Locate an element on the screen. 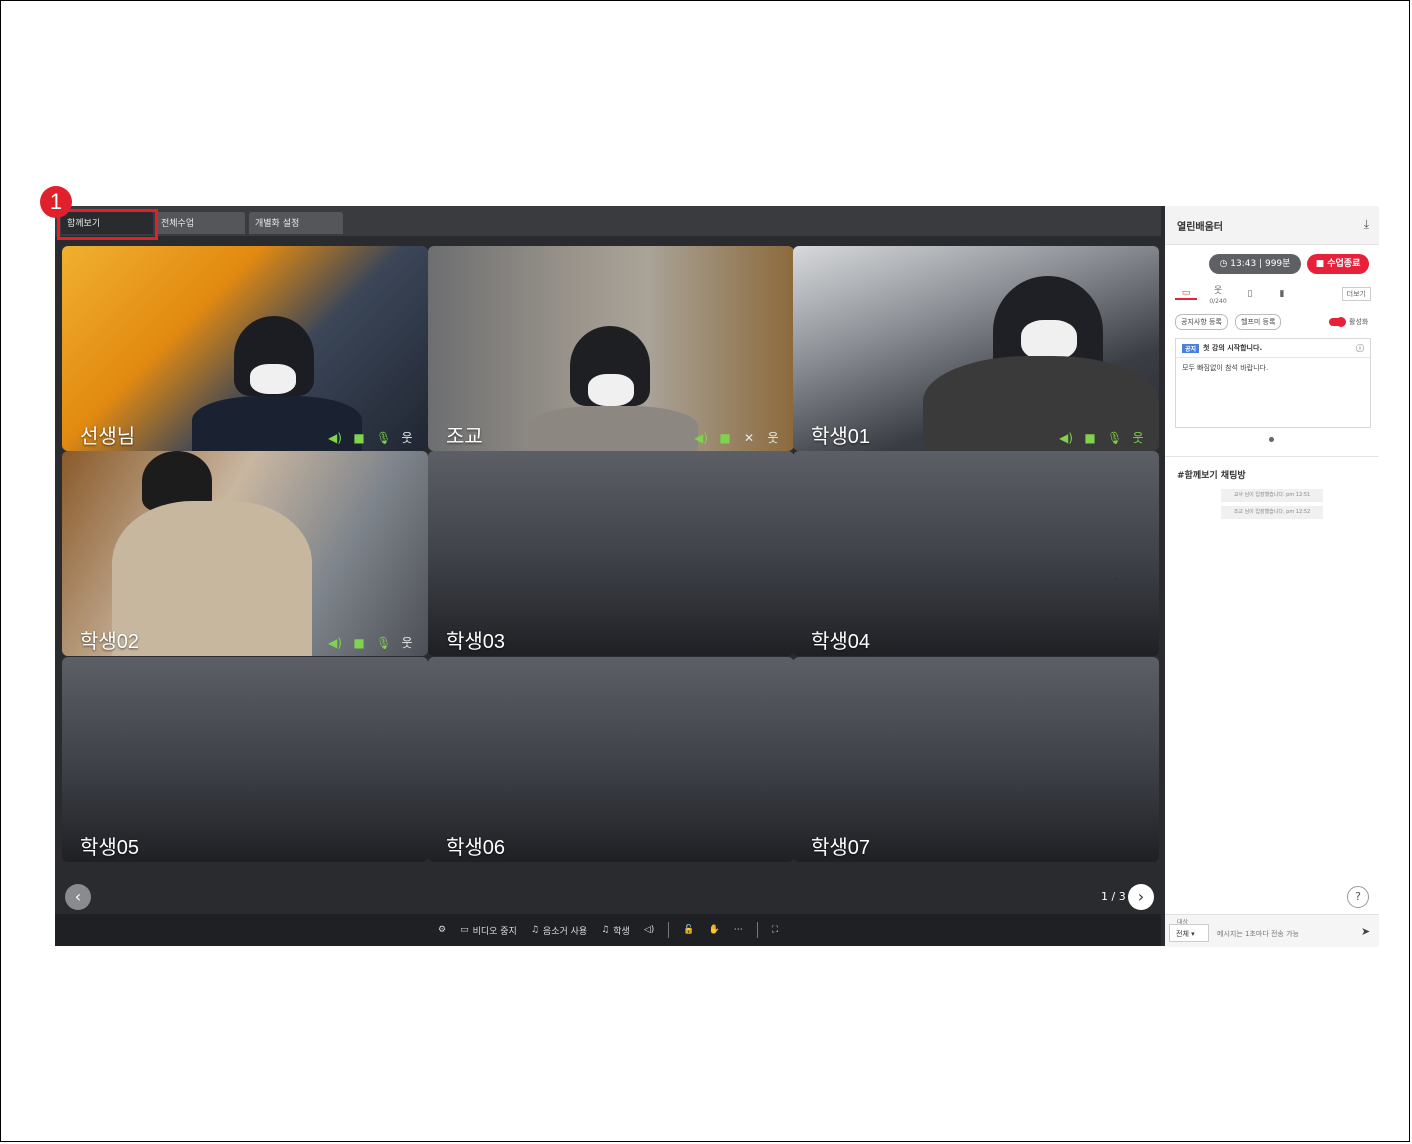  video-stop-button: ▭ 비디오 중지 is located at coordinates (488, 930).